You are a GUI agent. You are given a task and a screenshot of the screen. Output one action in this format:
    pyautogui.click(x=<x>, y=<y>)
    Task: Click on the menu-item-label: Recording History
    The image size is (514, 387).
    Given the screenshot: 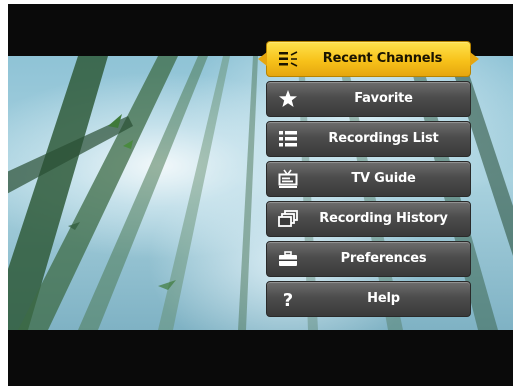 What is the action you would take?
    pyautogui.click(x=383, y=218)
    